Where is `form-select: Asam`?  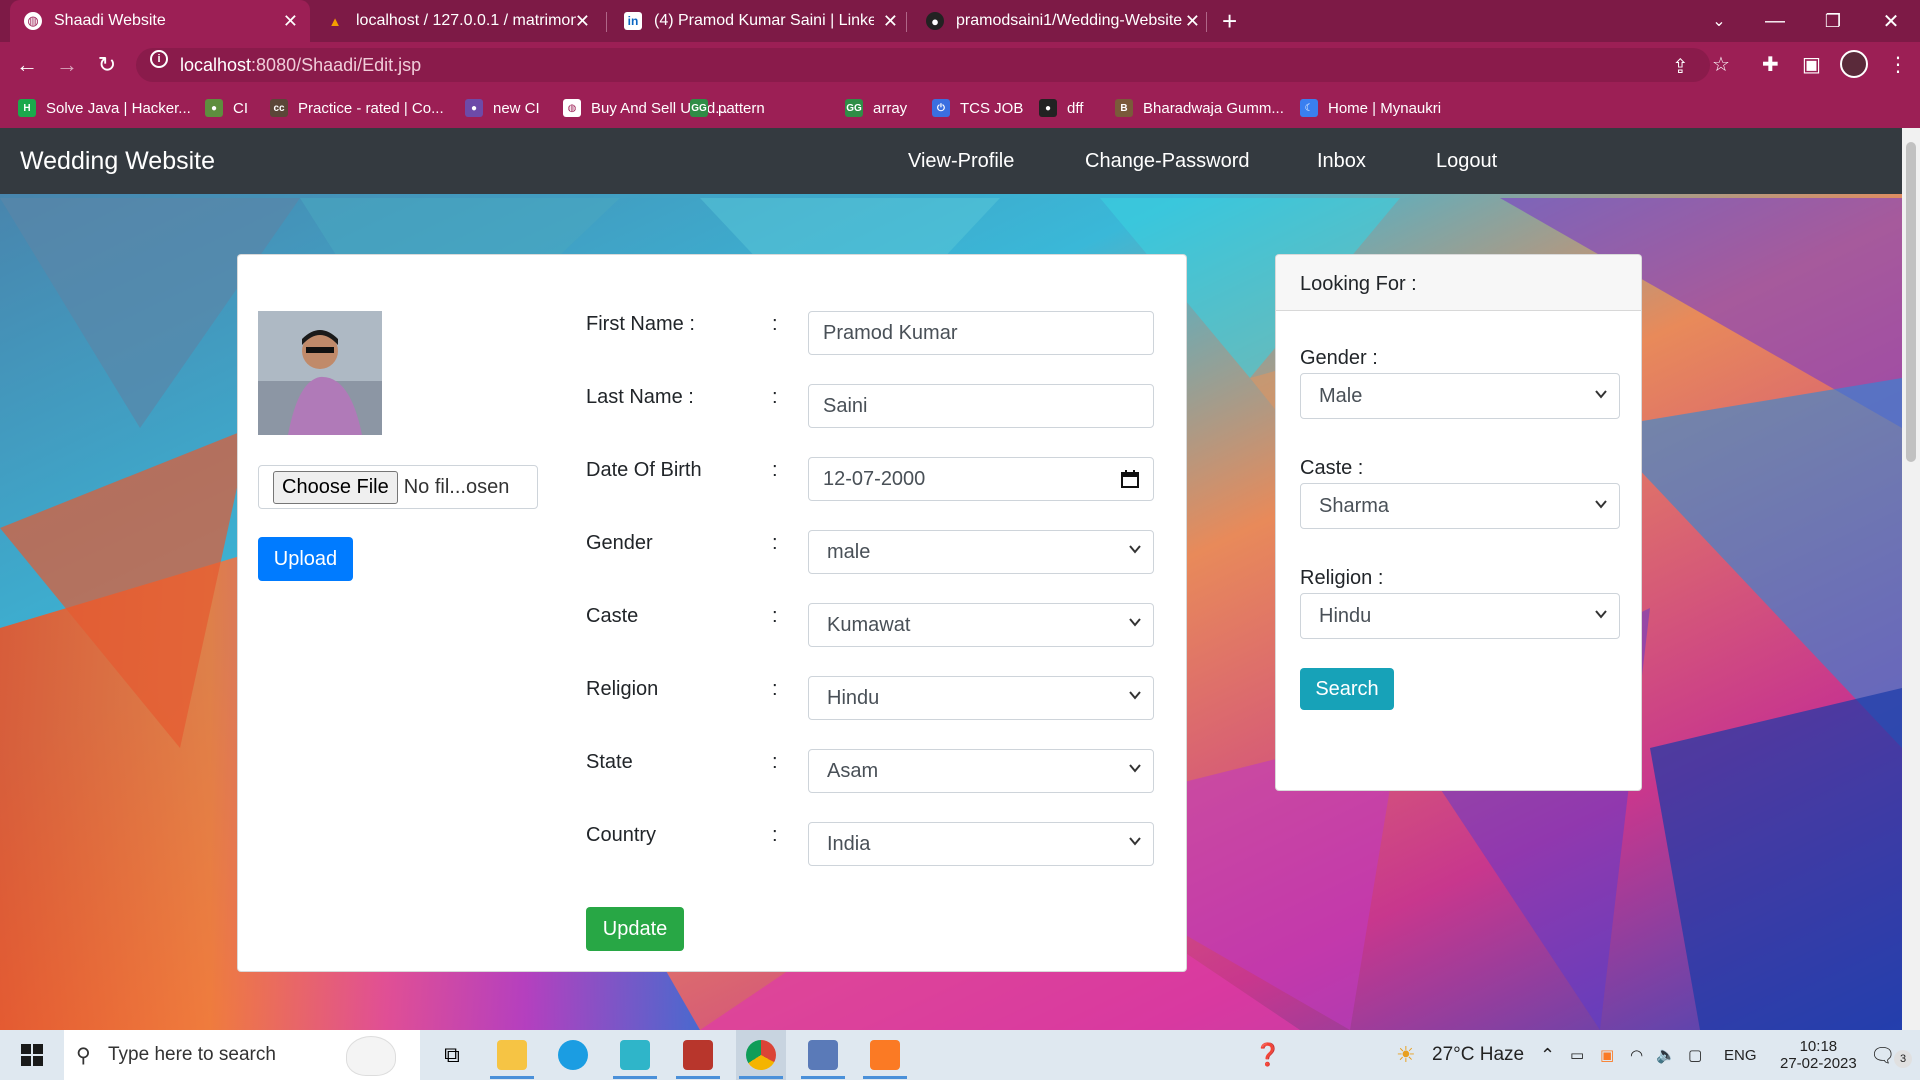 form-select: Asam is located at coordinates (981, 771).